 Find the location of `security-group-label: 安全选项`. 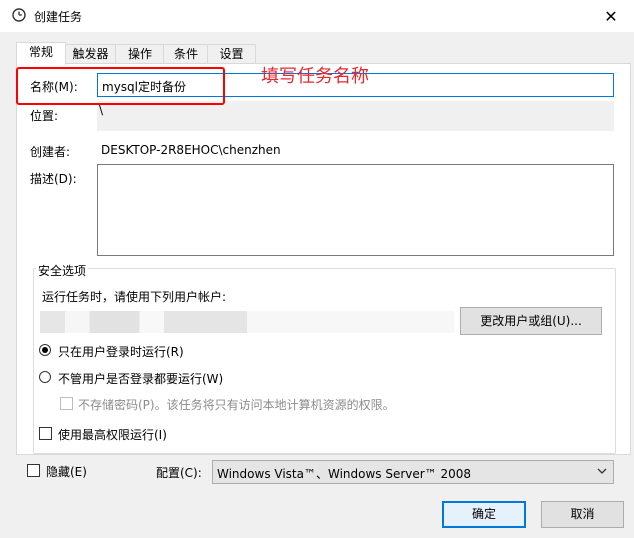

security-group-label: 安全选项 is located at coordinates (62, 270).